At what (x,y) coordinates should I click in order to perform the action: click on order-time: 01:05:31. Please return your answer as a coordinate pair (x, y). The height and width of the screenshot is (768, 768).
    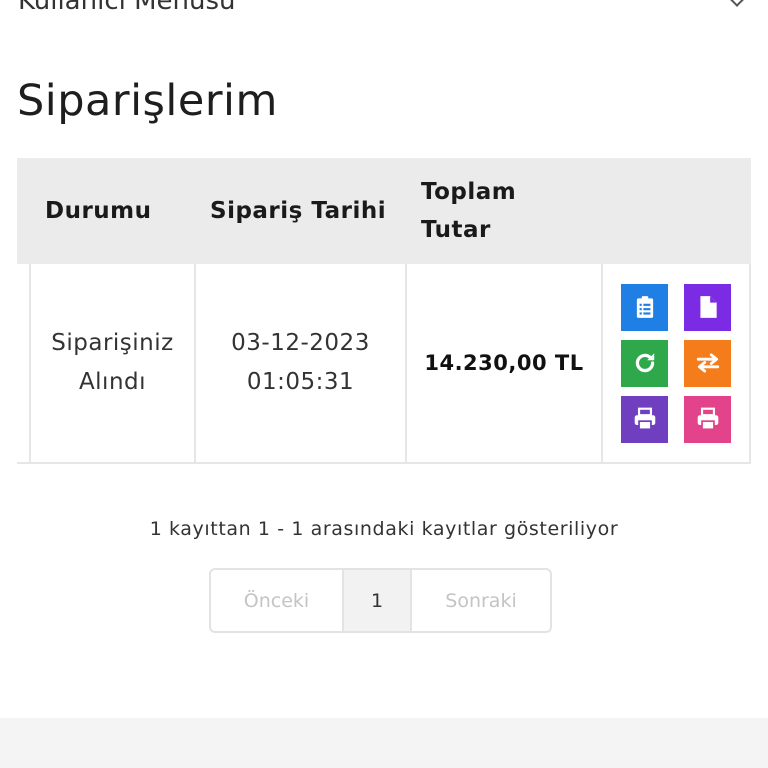
    Looking at the image, I should click on (300, 382).